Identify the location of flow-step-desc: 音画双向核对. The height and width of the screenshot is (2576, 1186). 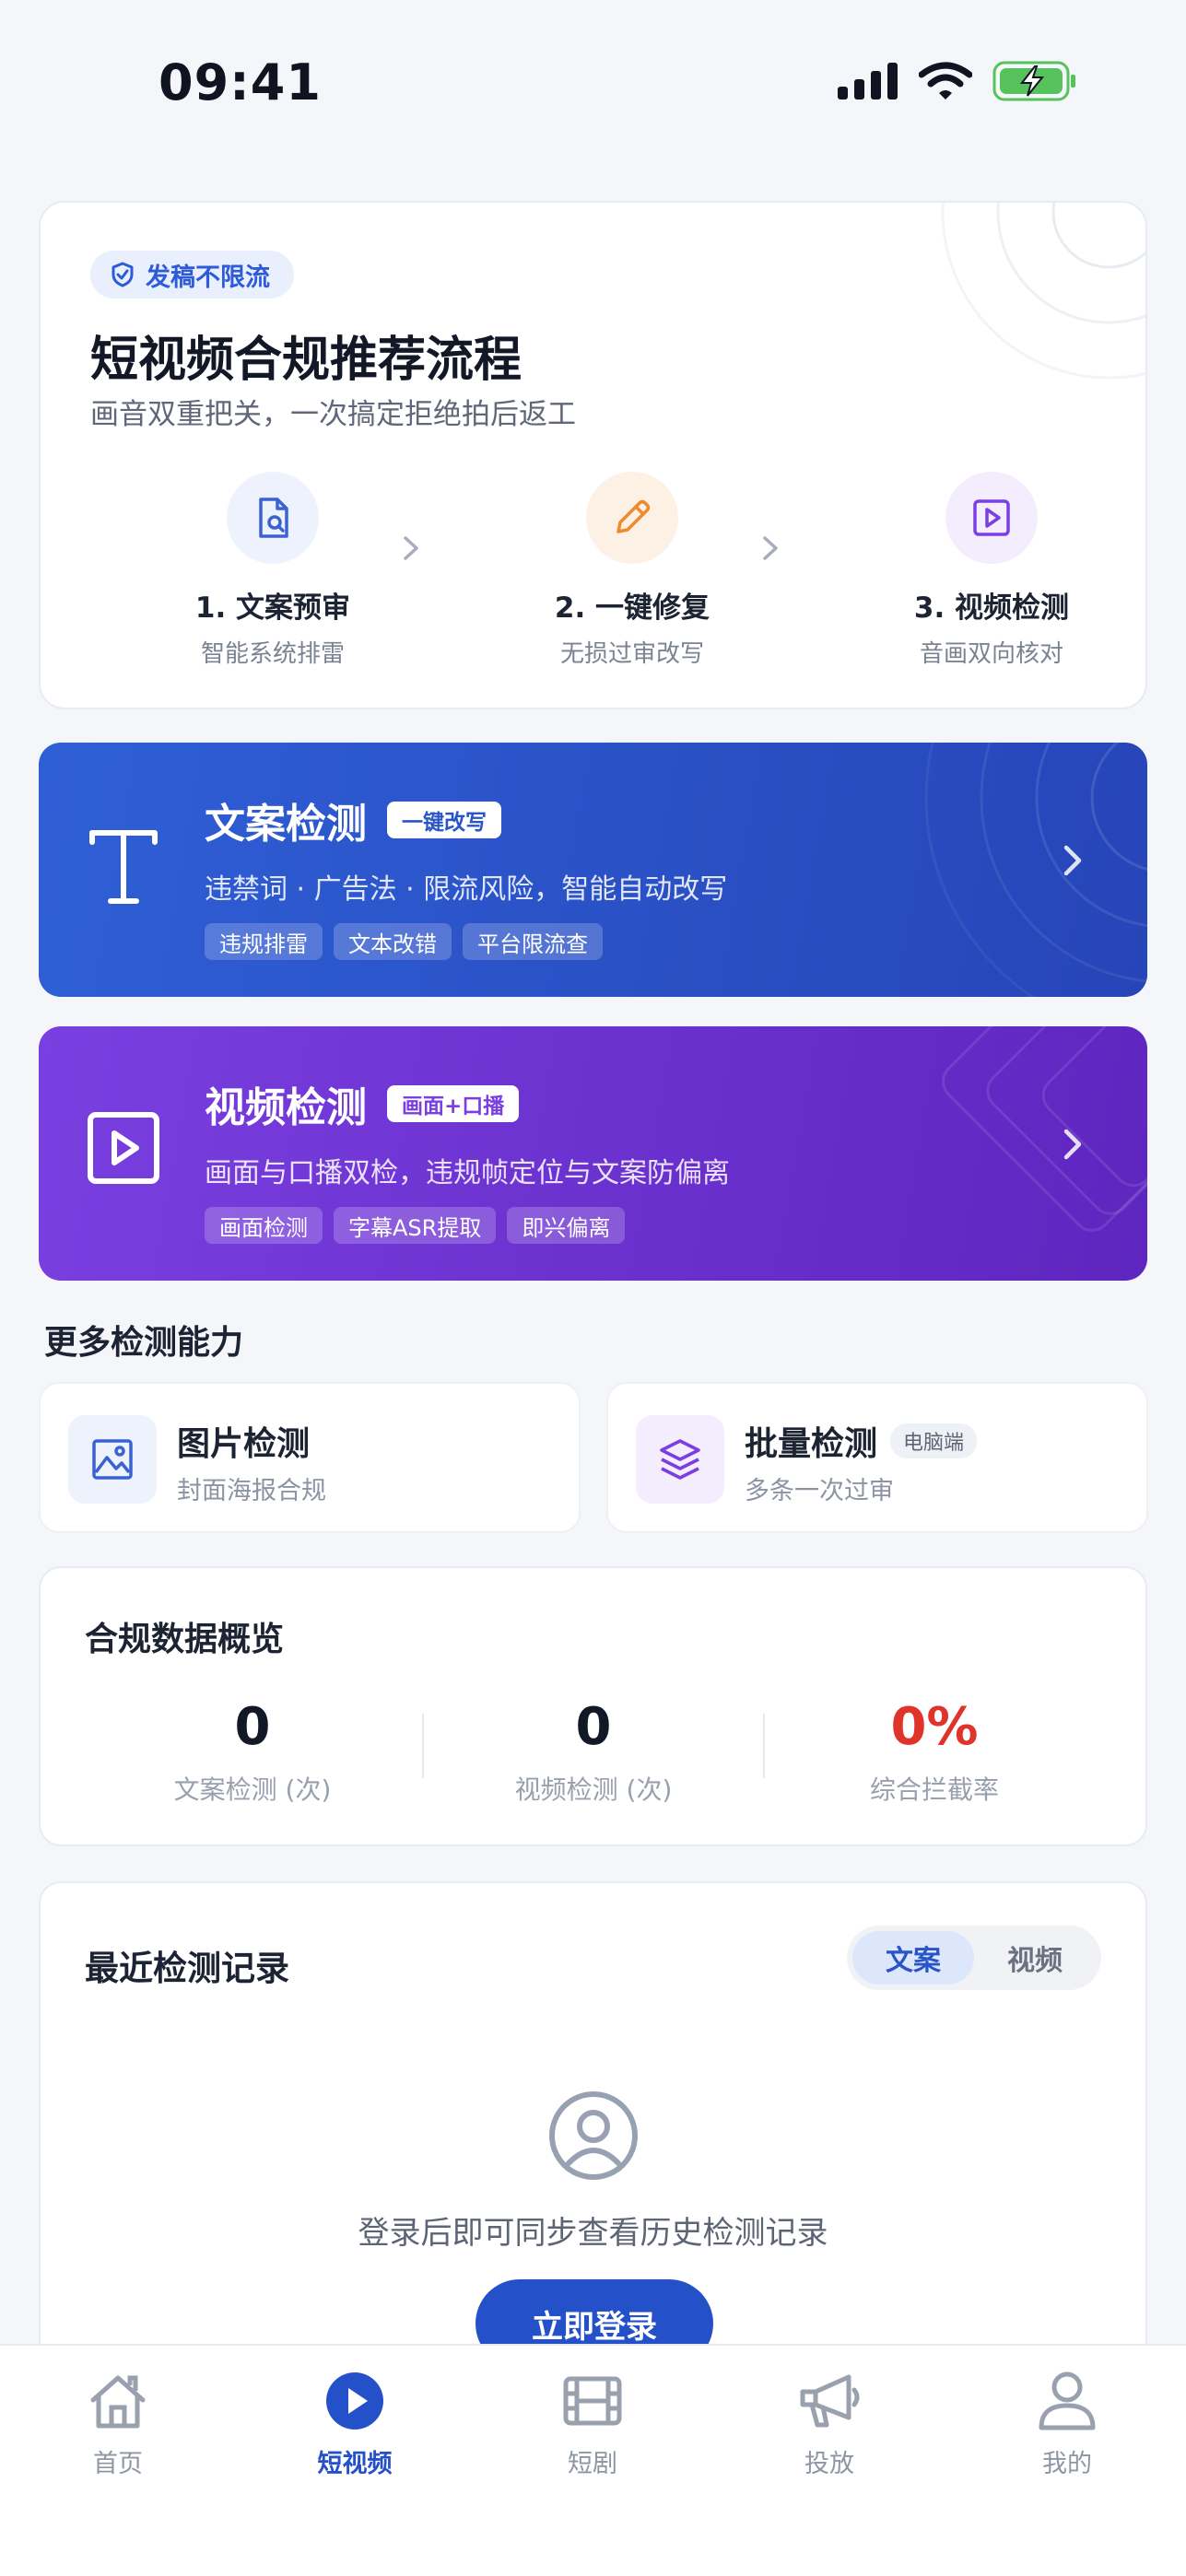
(991, 654).